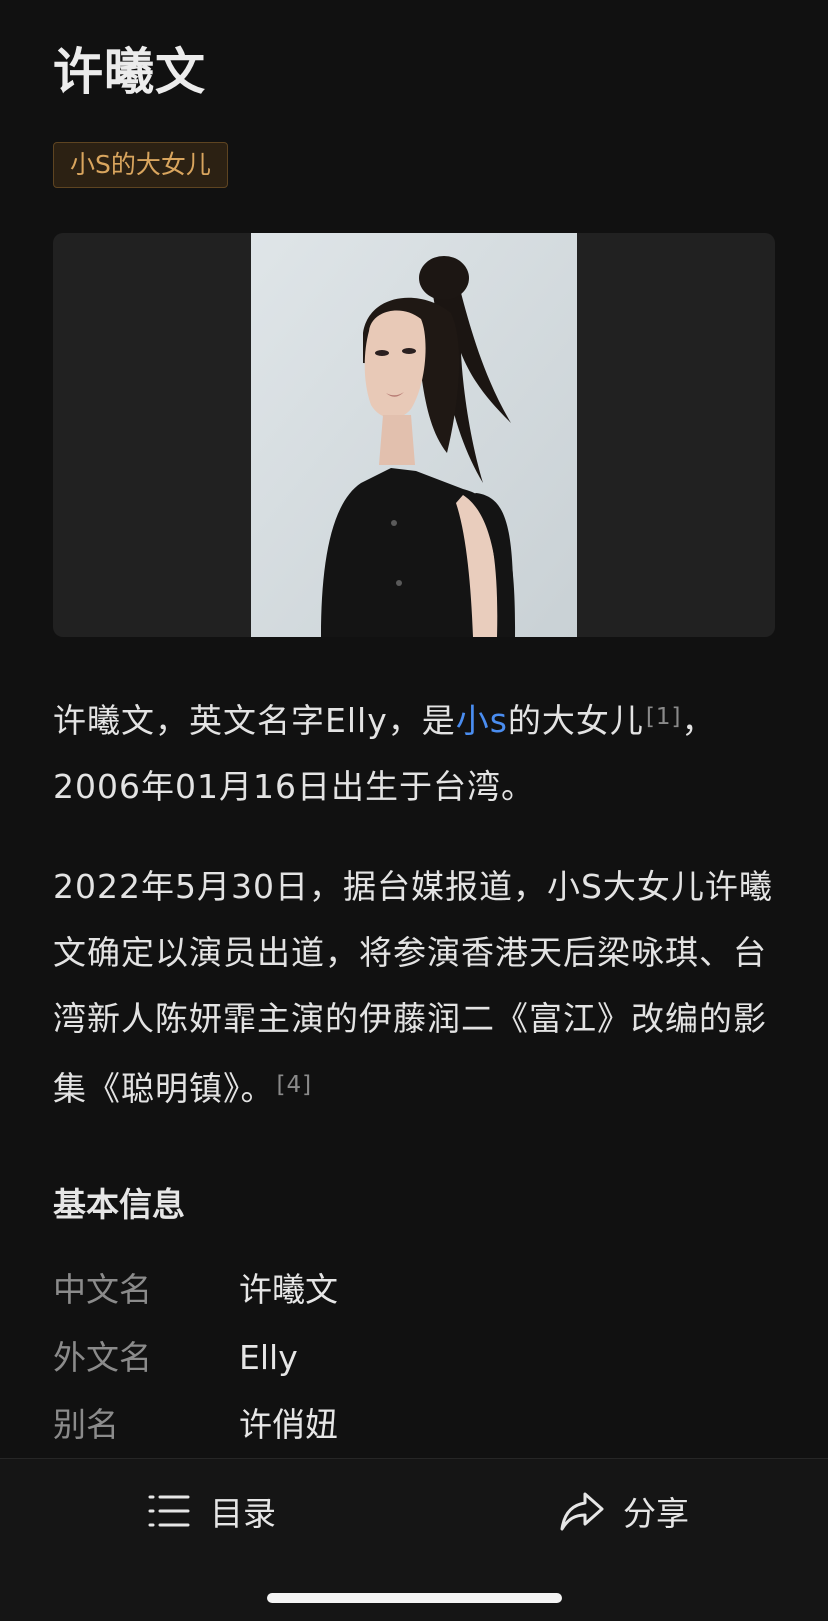 Image resolution: width=828 pixels, height=1621 pixels. I want to click on intro-text-b: 的大女儿, so click(575, 720).